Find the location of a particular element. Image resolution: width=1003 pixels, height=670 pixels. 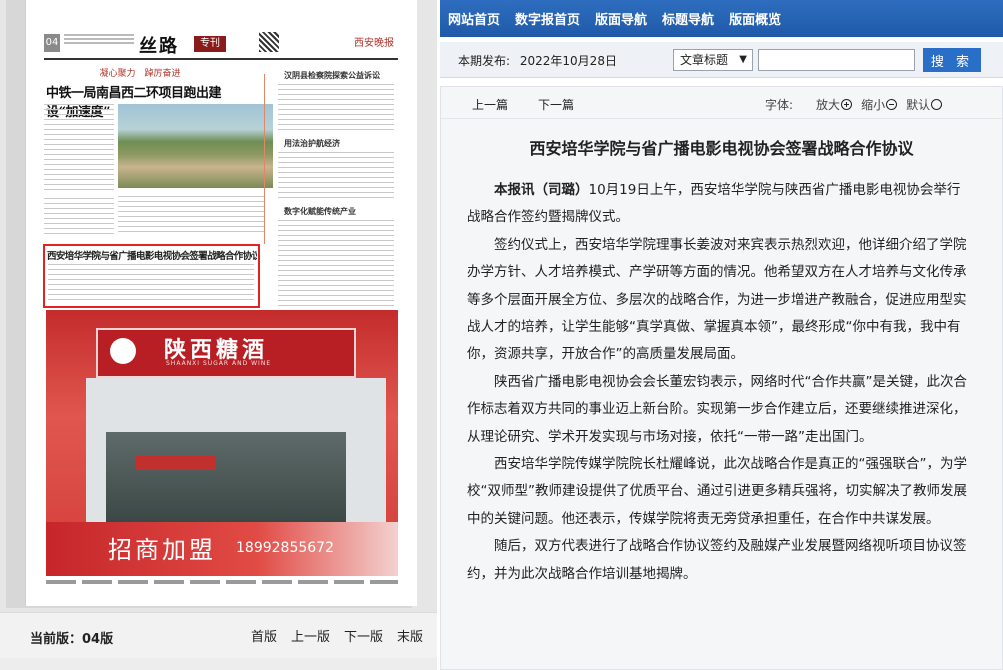

next-edition-link: 下一版 is located at coordinates (363, 635).